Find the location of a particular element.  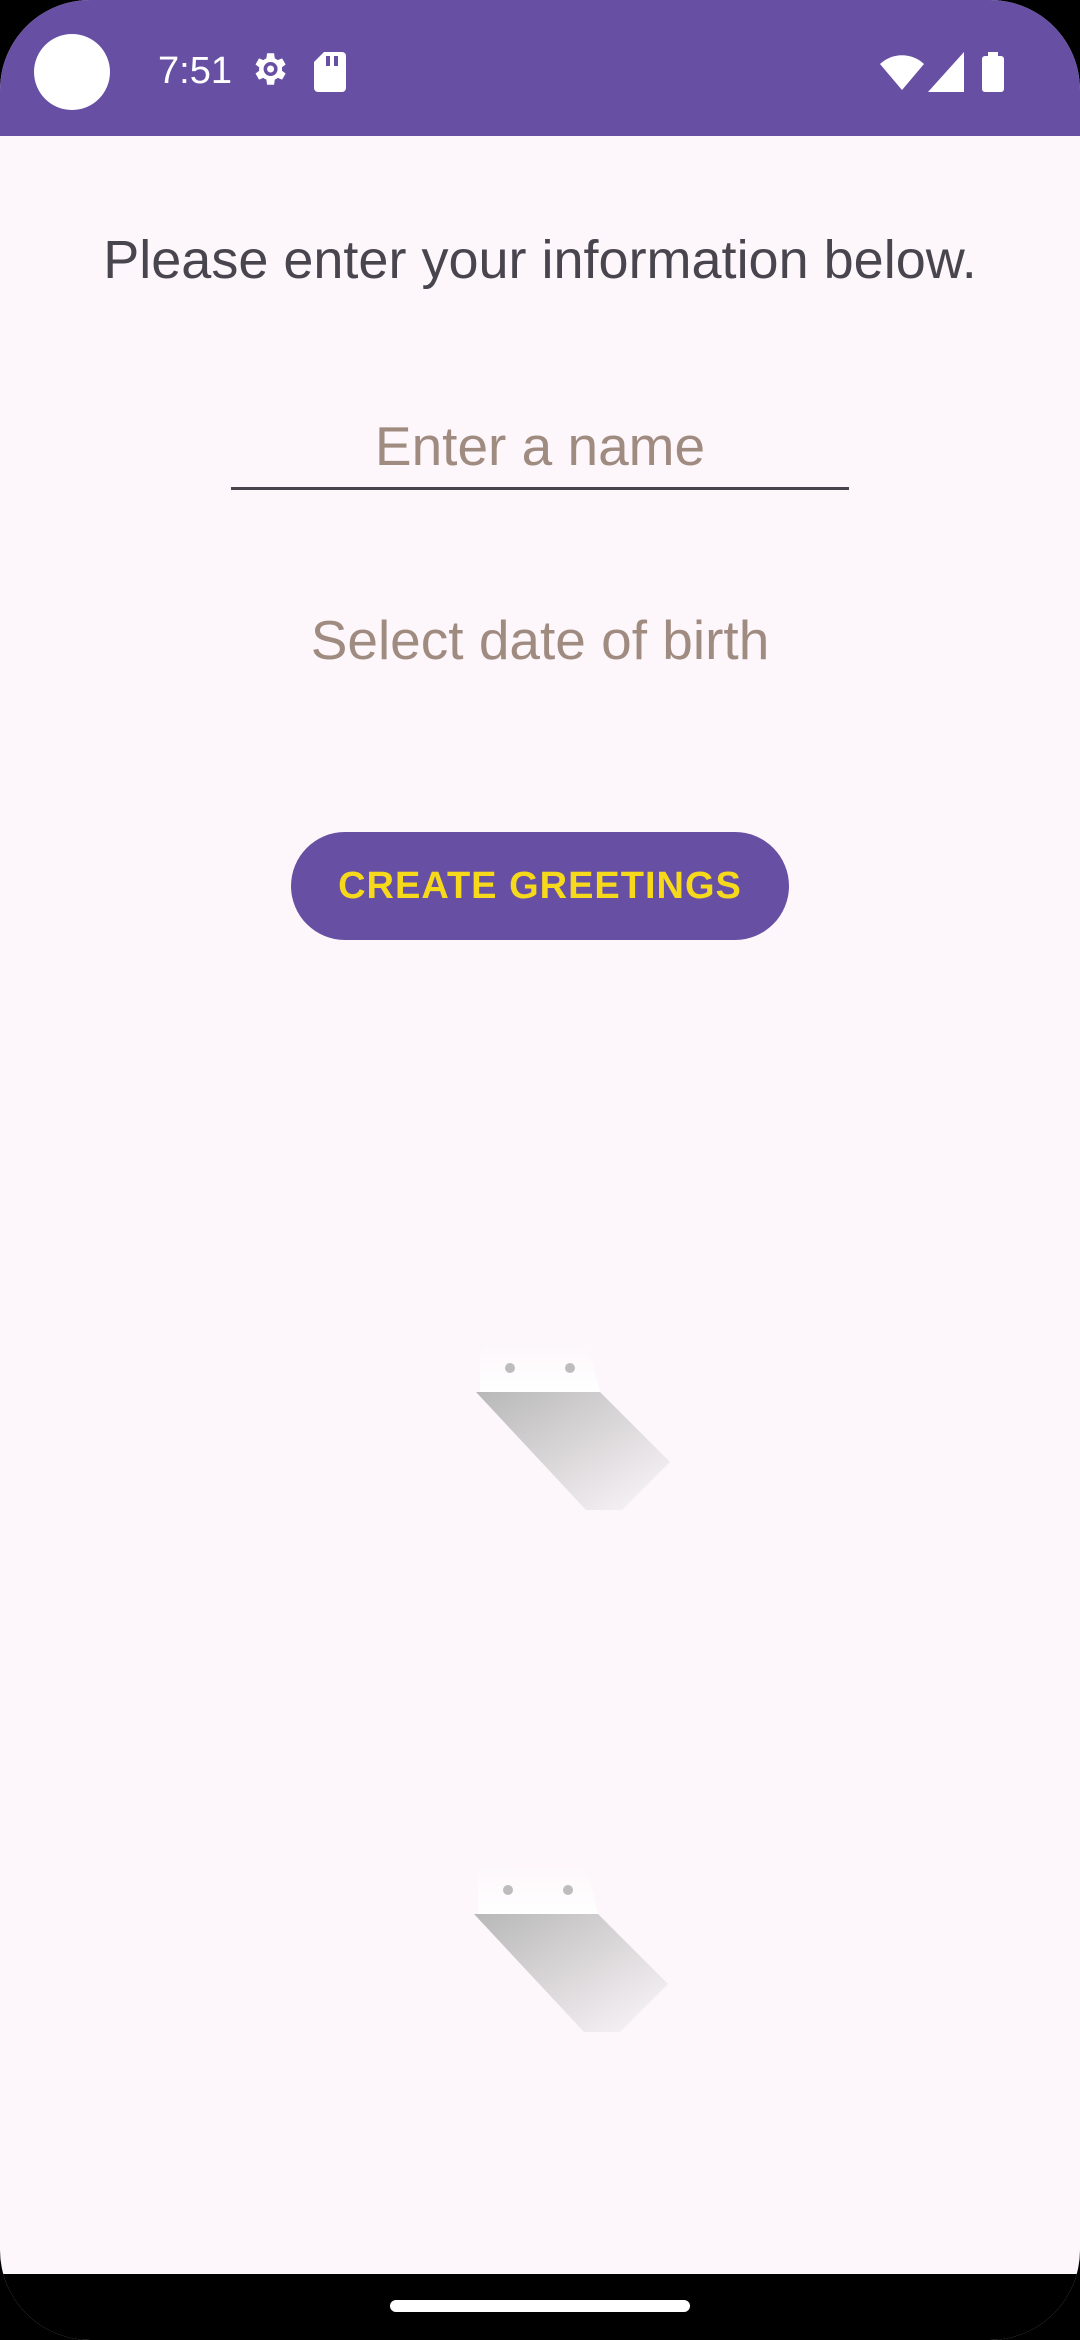

name-input is located at coordinates (540, 446).